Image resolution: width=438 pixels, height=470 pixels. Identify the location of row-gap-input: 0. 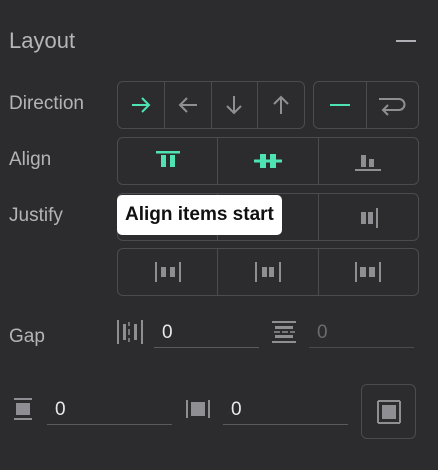
(361, 333).